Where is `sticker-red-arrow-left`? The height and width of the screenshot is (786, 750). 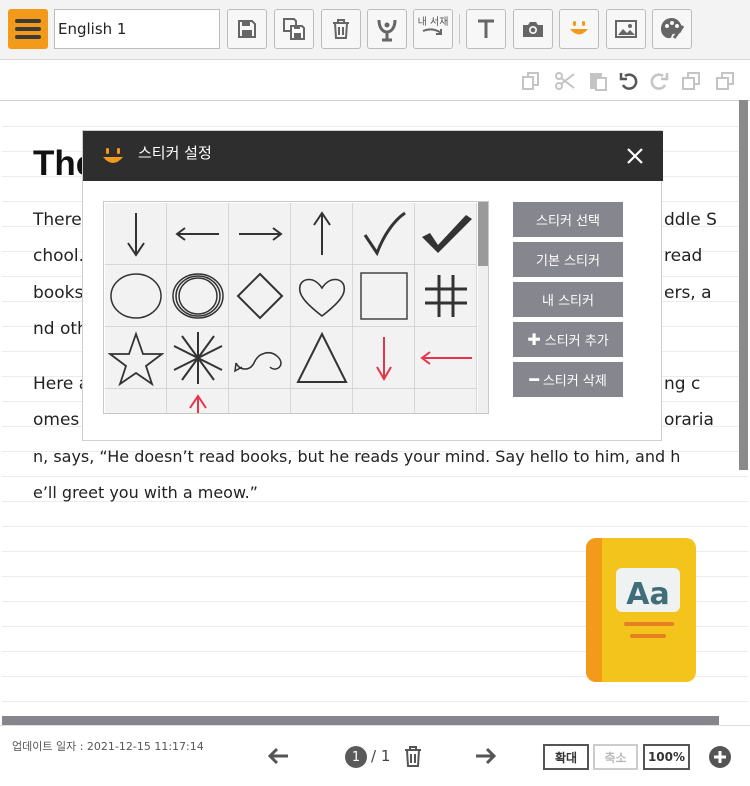 sticker-red-arrow-left is located at coordinates (446, 358).